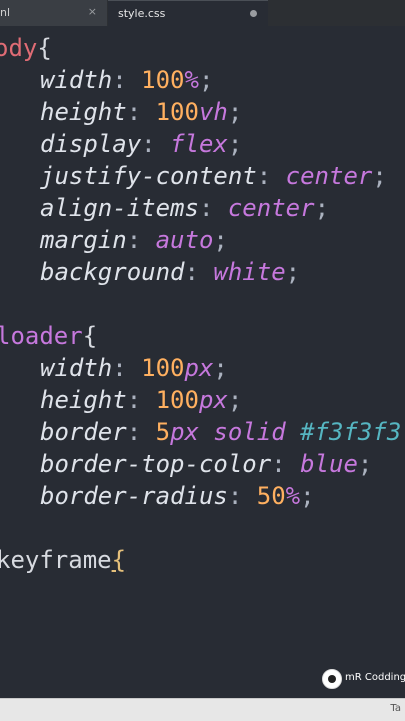 Image resolution: width=405 pixels, height=721 pixels. What do you see at coordinates (19, 48) in the screenshot?
I see `selector: ody` at bounding box center [19, 48].